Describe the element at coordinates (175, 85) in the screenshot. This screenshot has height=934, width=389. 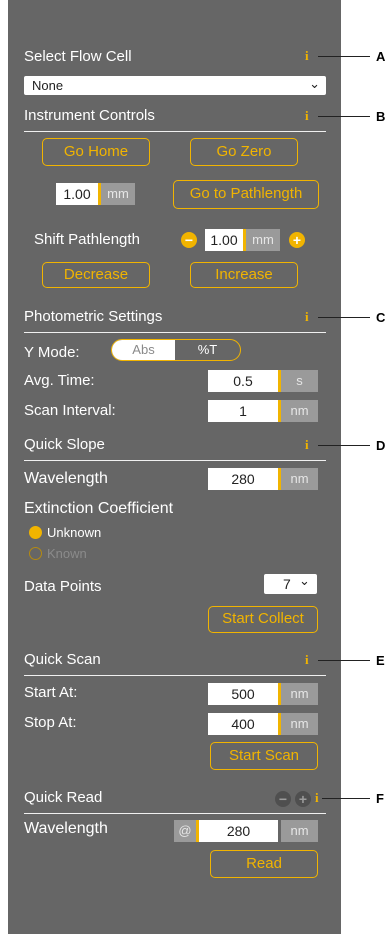
I see `flow-cell-select: None ⌄` at that location.